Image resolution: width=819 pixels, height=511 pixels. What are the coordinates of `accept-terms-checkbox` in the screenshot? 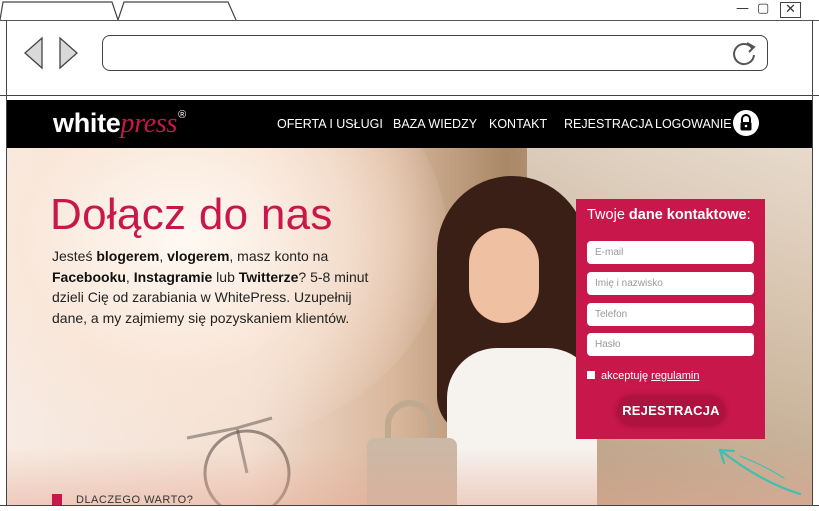 It's located at (591, 375).